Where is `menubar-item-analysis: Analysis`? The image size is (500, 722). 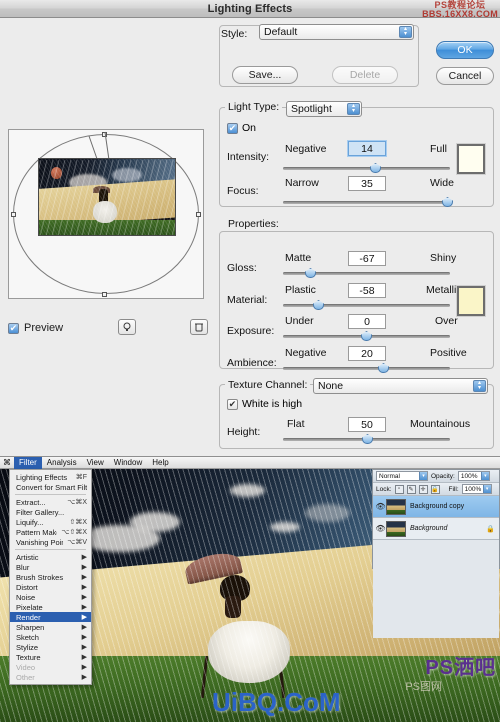
menubar-item-analysis: Analysis is located at coordinates (62, 463).